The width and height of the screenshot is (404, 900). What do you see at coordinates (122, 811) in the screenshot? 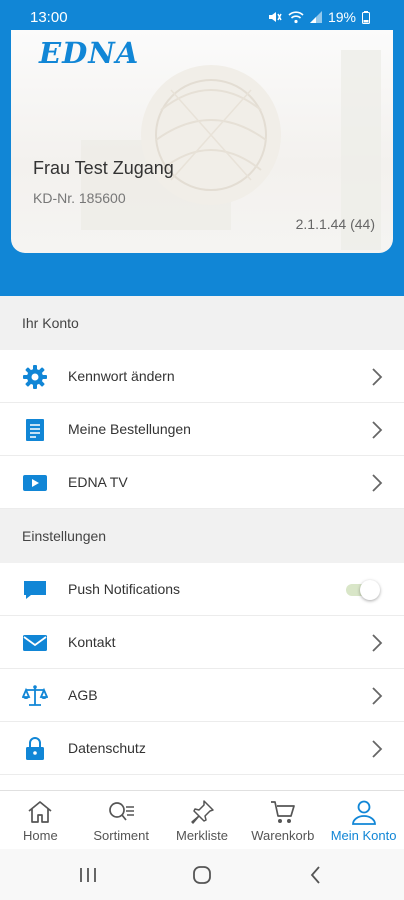
I see `search-list-icon` at bounding box center [122, 811].